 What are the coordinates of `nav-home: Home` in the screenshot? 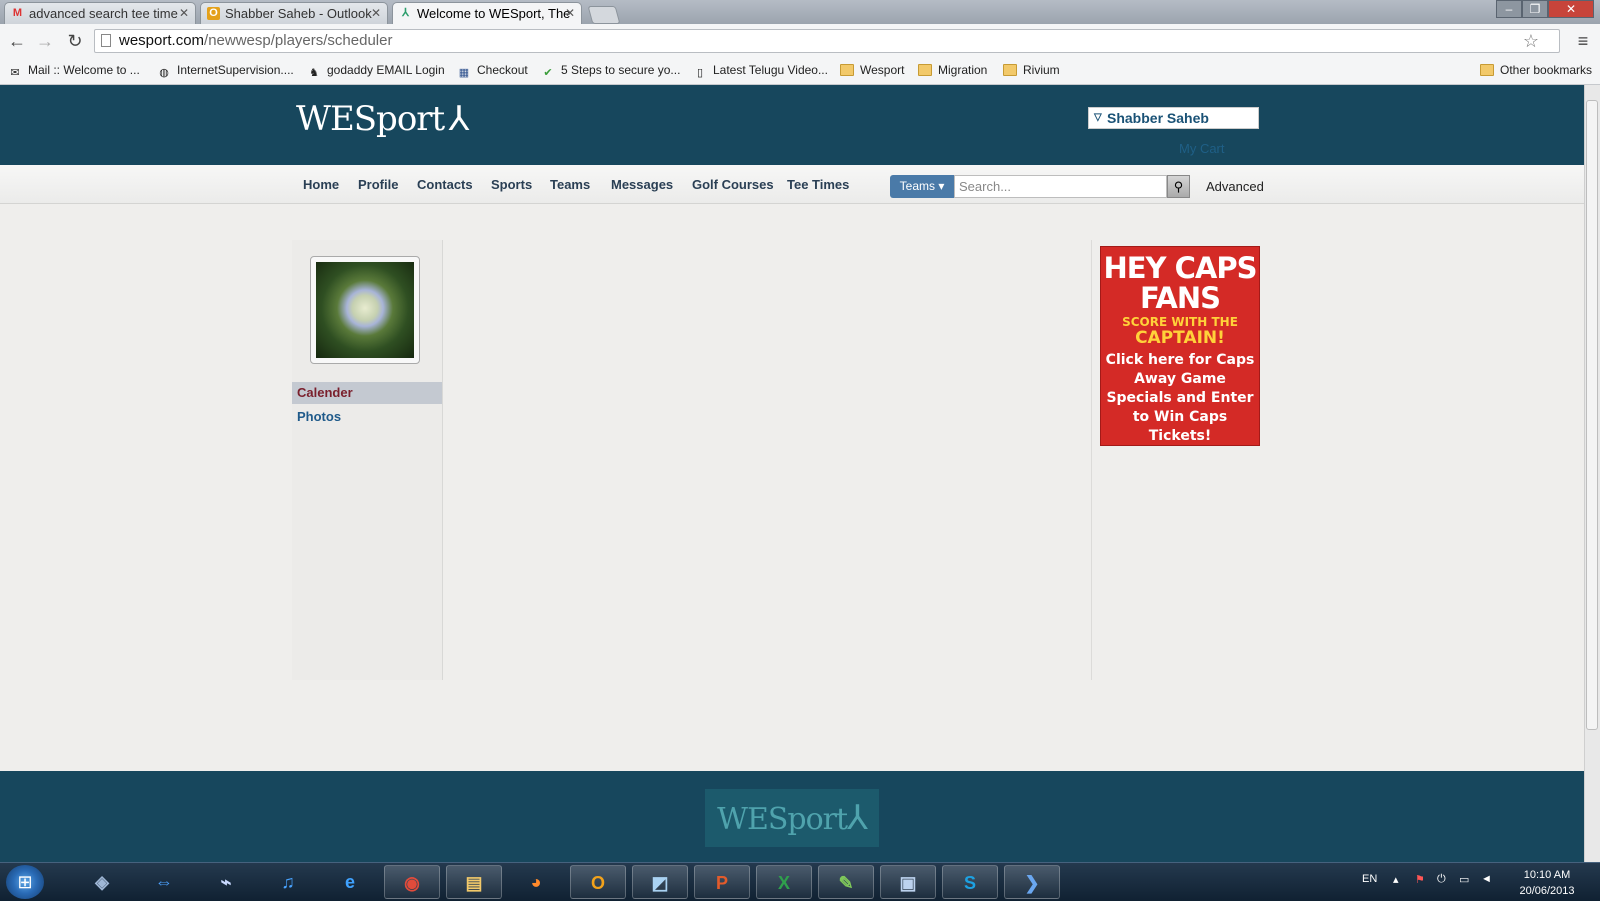 It's located at (321, 184).